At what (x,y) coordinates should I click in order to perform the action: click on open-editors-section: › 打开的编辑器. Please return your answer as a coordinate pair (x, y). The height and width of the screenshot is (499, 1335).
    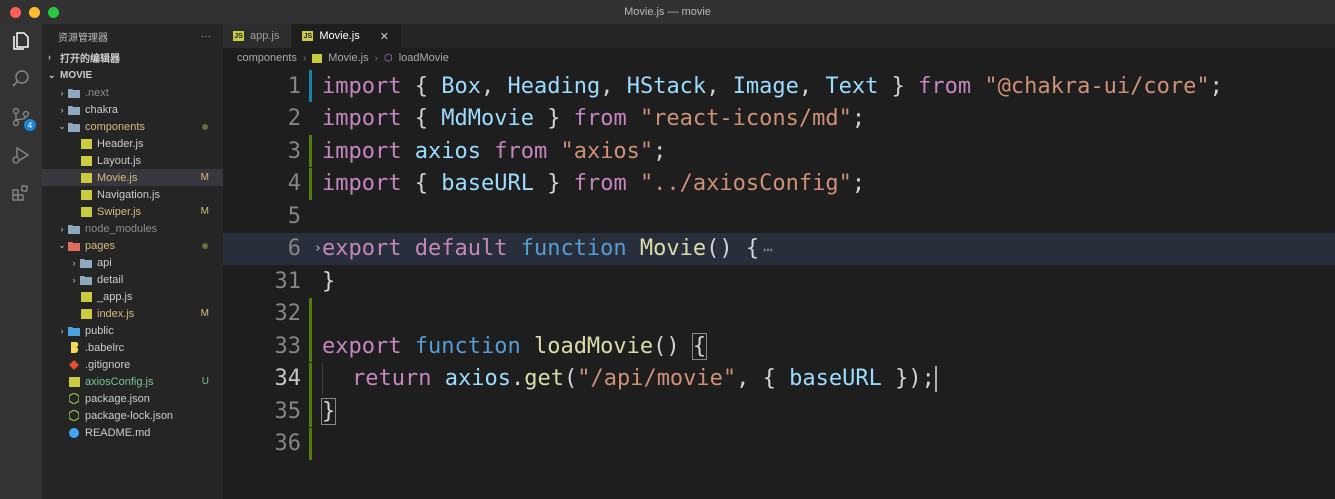
    Looking at the image, I should click on (132, 57).